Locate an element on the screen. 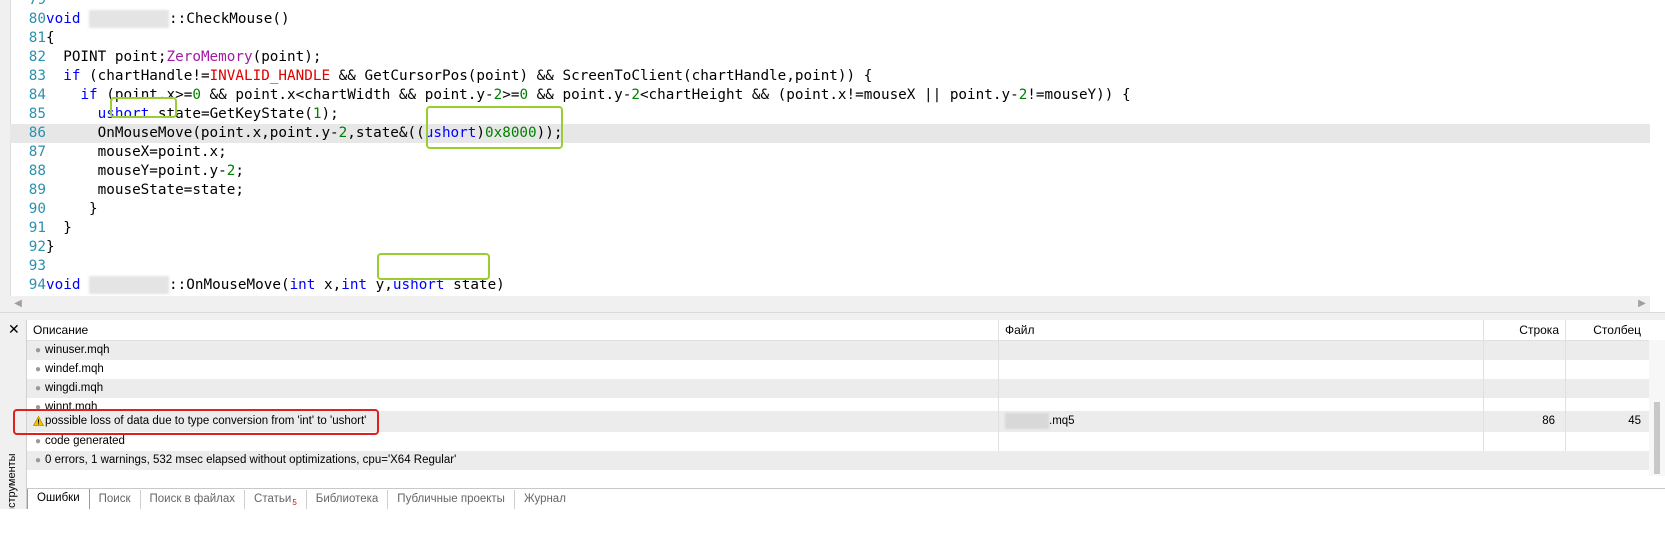 This screenshot has width=1665, height=539. bottom-whitespace is located at coordinates (832, 524).